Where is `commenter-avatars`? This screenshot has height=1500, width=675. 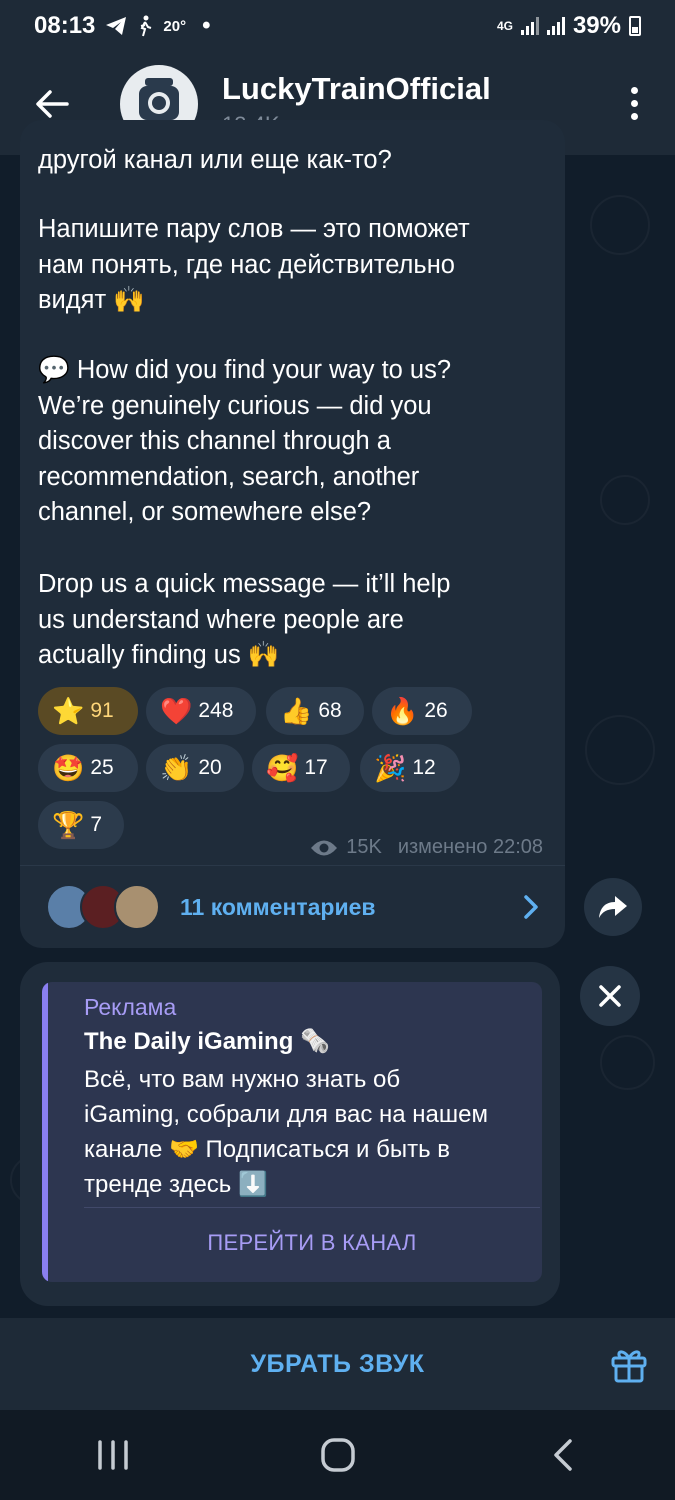 commenter-avatars is located at coordinates (106, 907).